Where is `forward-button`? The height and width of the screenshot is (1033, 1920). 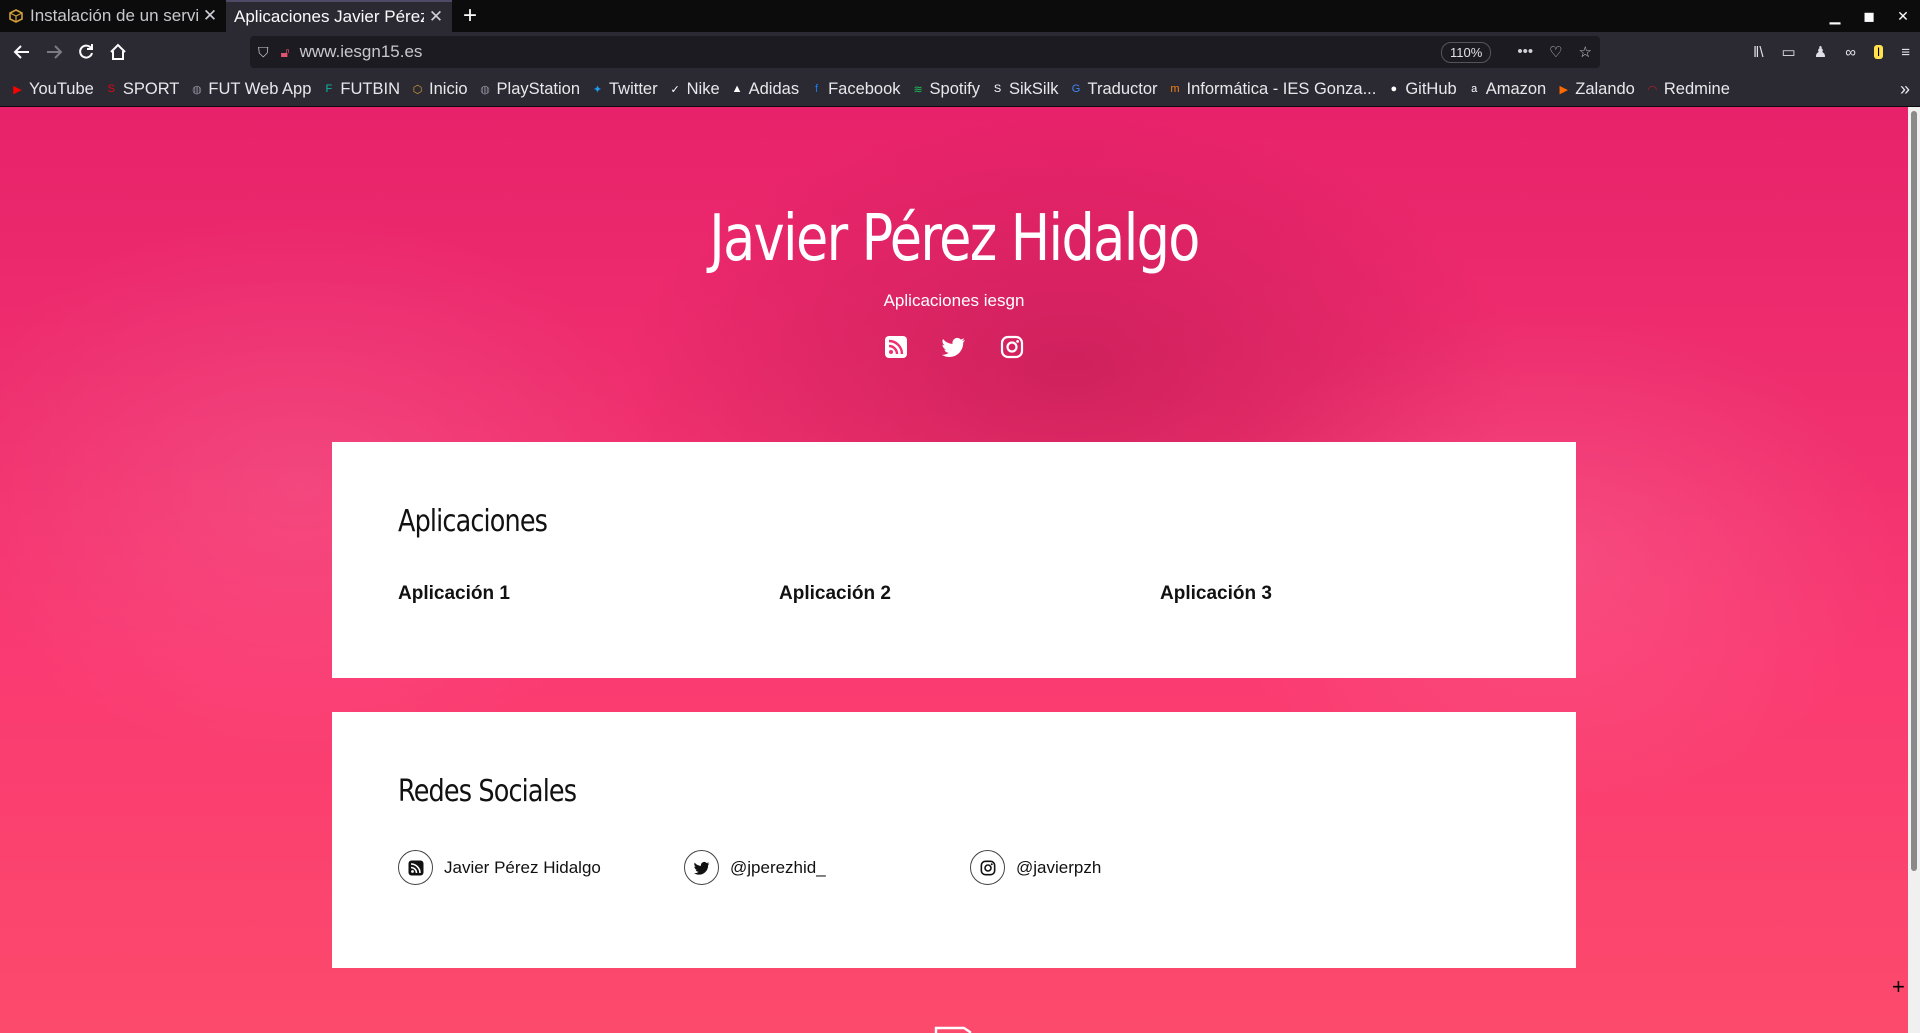
forward-button is located at coordinates (54, 52).